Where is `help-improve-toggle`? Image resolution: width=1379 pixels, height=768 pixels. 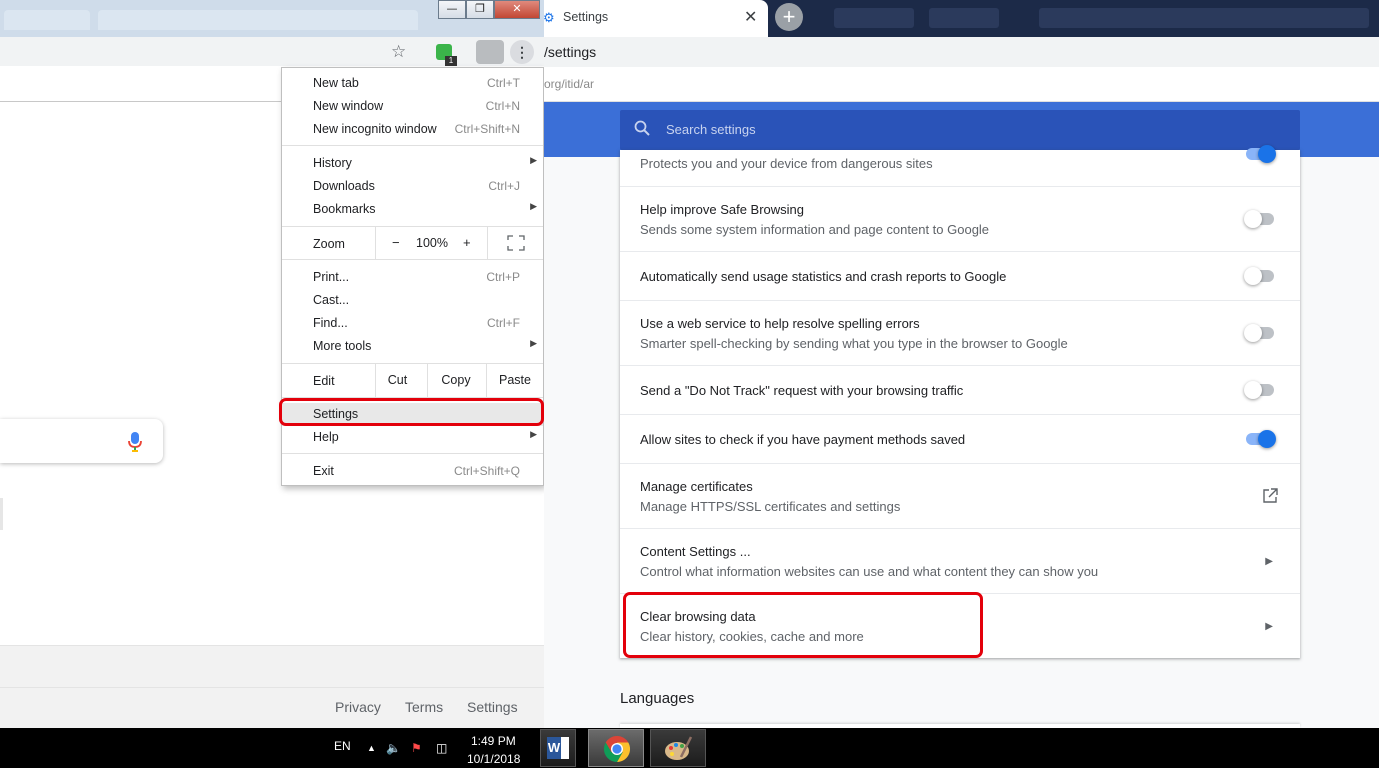 help-improve-toggle is located at coordinates (1260, 219).